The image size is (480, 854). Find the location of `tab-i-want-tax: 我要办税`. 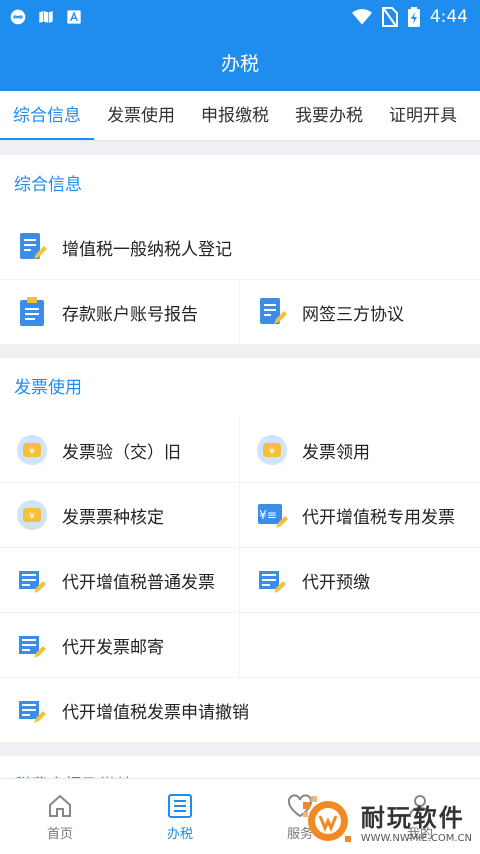

tab-i-want-tax: 我要办税 is located at coordinates (329, 115).